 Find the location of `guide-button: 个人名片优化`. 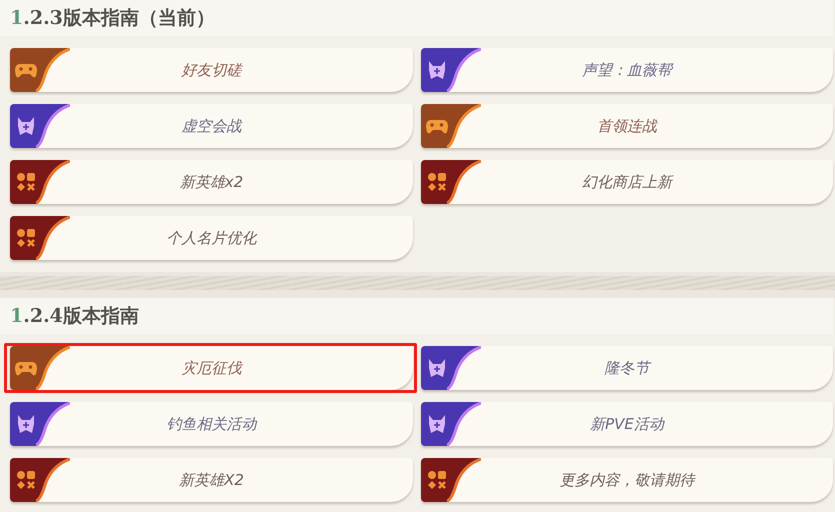

guide-button: 个人名片优化 is located at coordinates (211, 238).